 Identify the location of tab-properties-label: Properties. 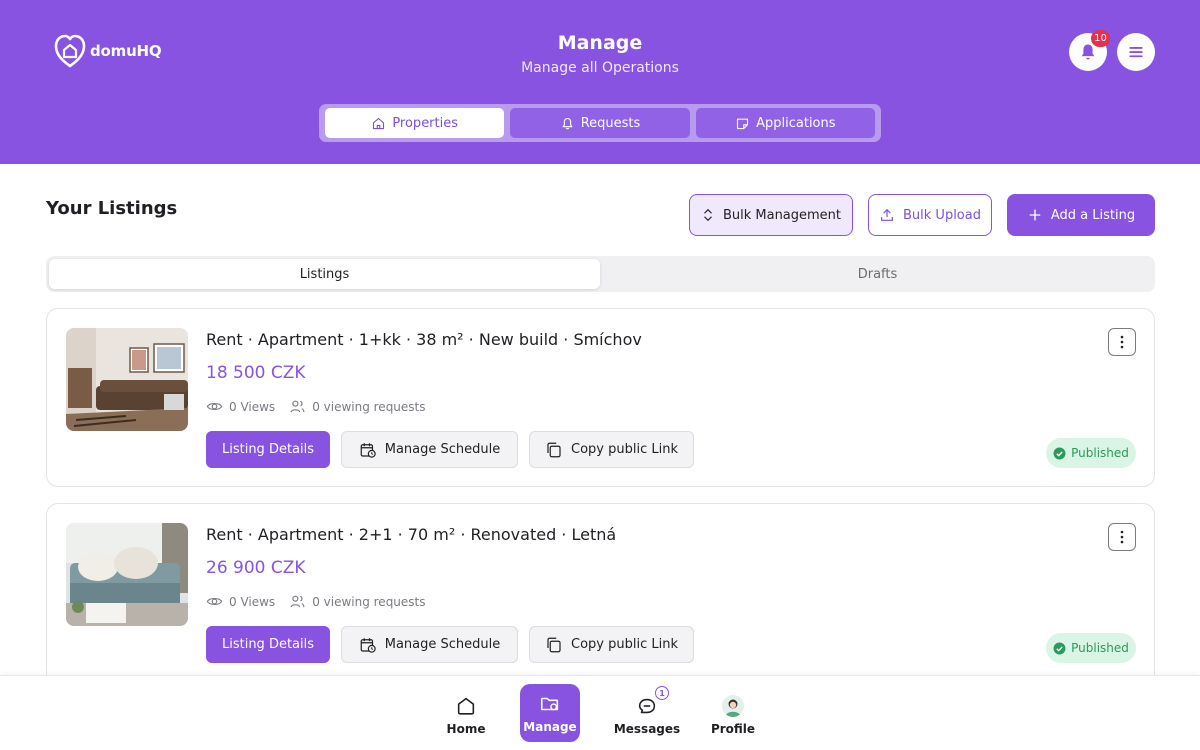
(425, 123).